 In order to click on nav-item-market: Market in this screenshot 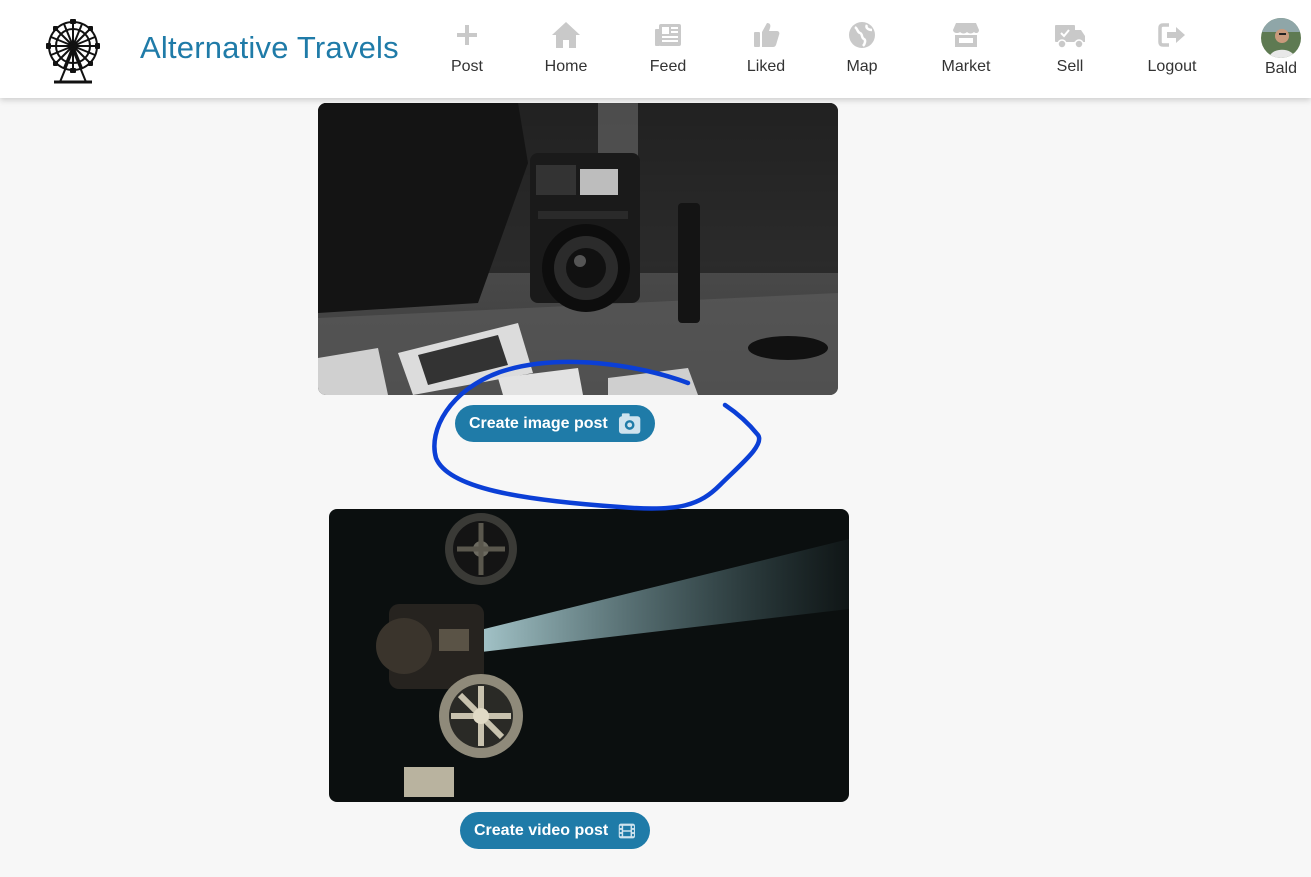, I will do `click(966, 50)`.